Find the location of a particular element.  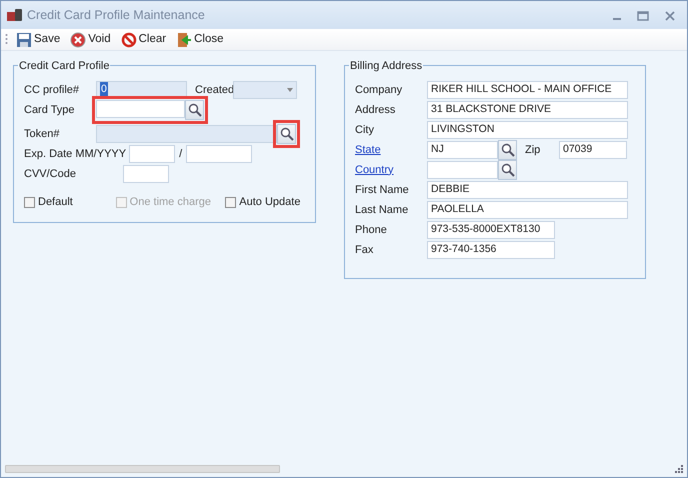

clear-button: Clear is located at coordinates (143, 39).